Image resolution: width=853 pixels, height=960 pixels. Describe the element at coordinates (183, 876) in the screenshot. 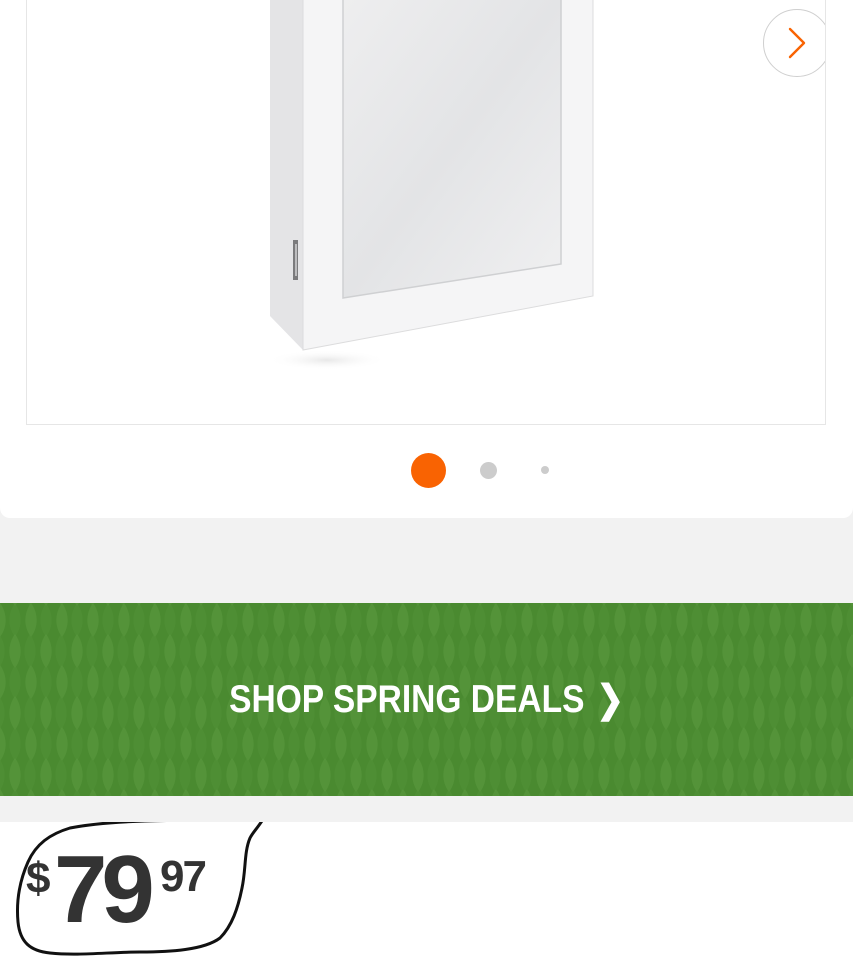

I see `price-cents: 97` at that location.